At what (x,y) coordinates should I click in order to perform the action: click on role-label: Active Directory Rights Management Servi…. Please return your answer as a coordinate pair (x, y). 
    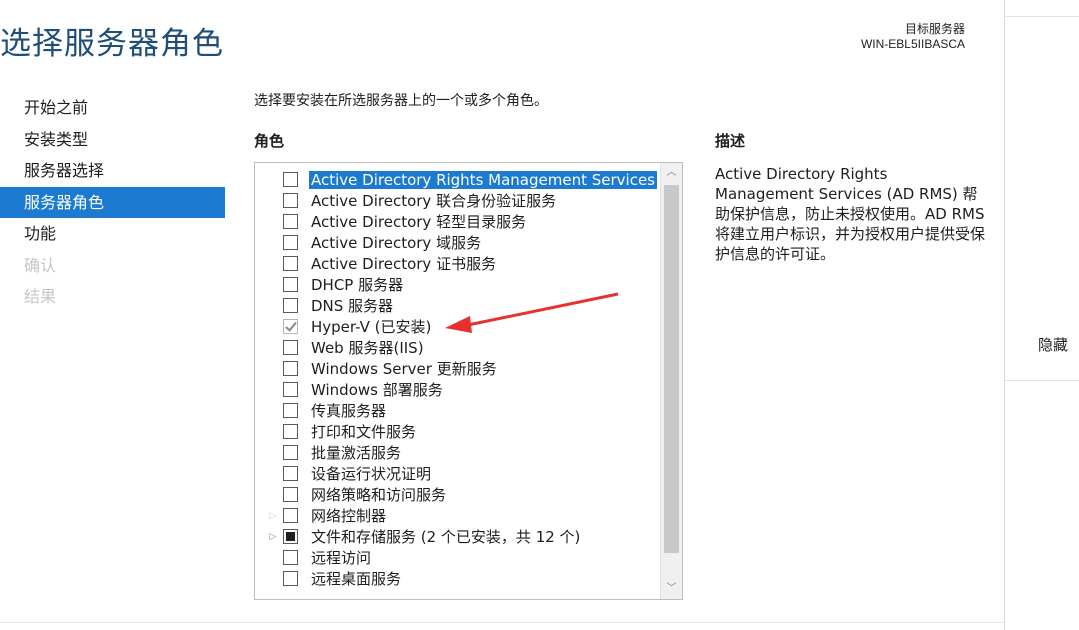
    Looking at the image, I should click on (483, 179).